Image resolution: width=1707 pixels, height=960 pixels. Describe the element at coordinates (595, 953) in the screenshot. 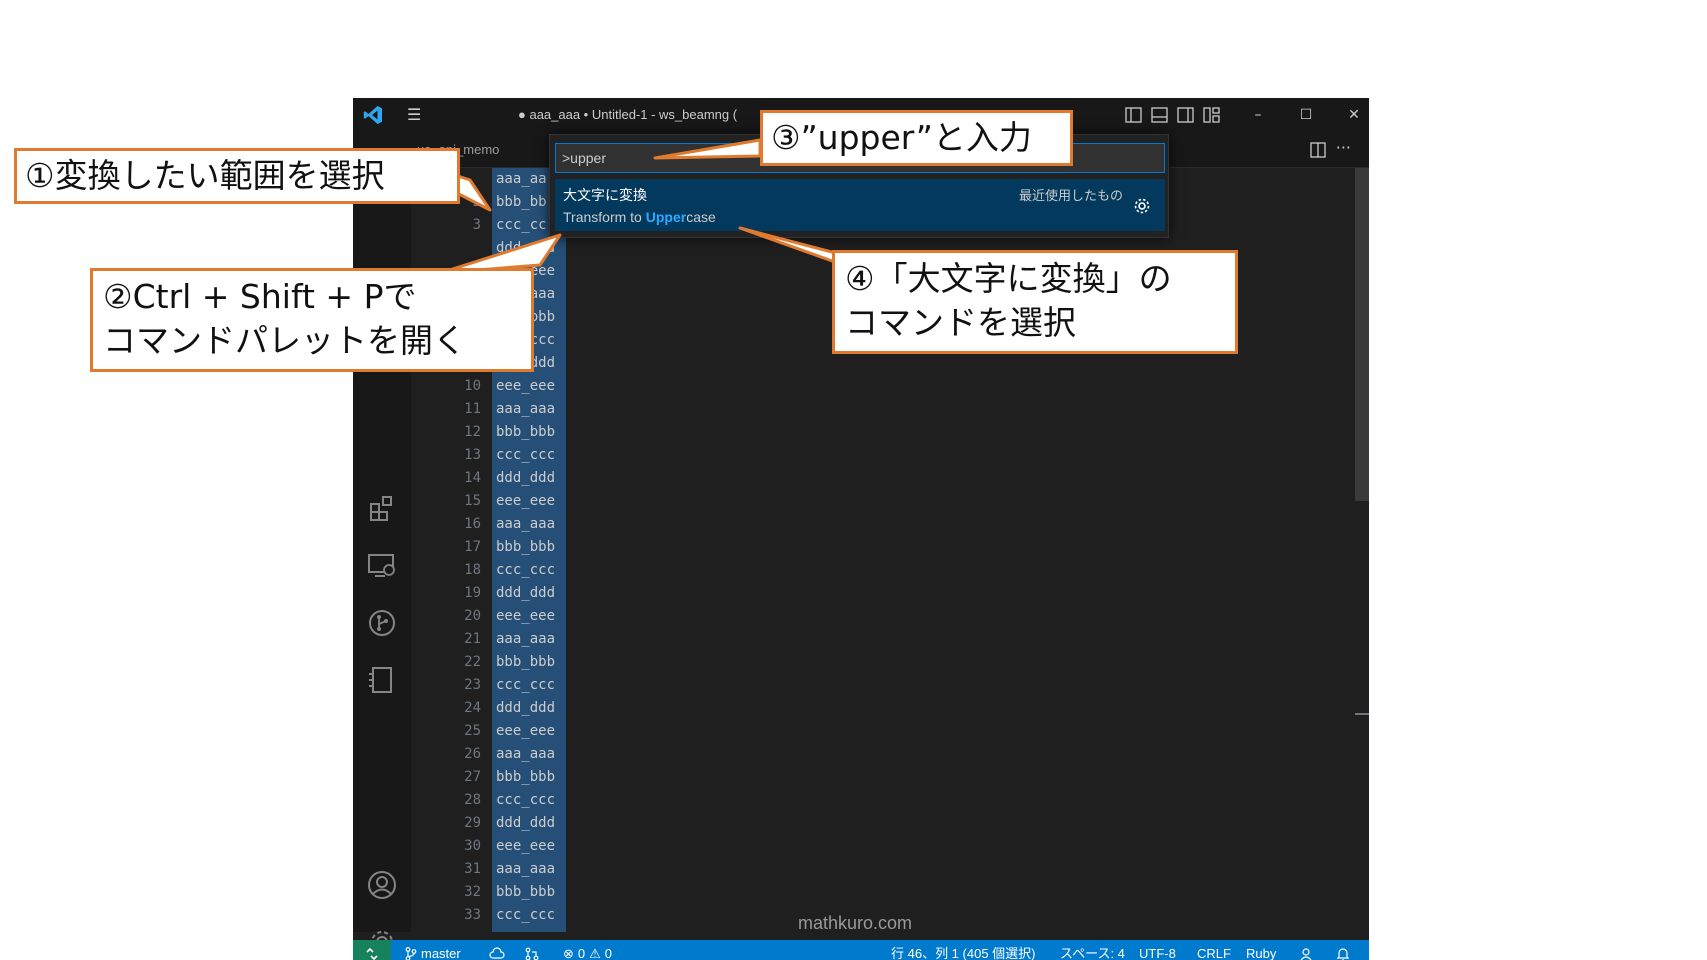

I see `warning-icon: ⚠` at that location.